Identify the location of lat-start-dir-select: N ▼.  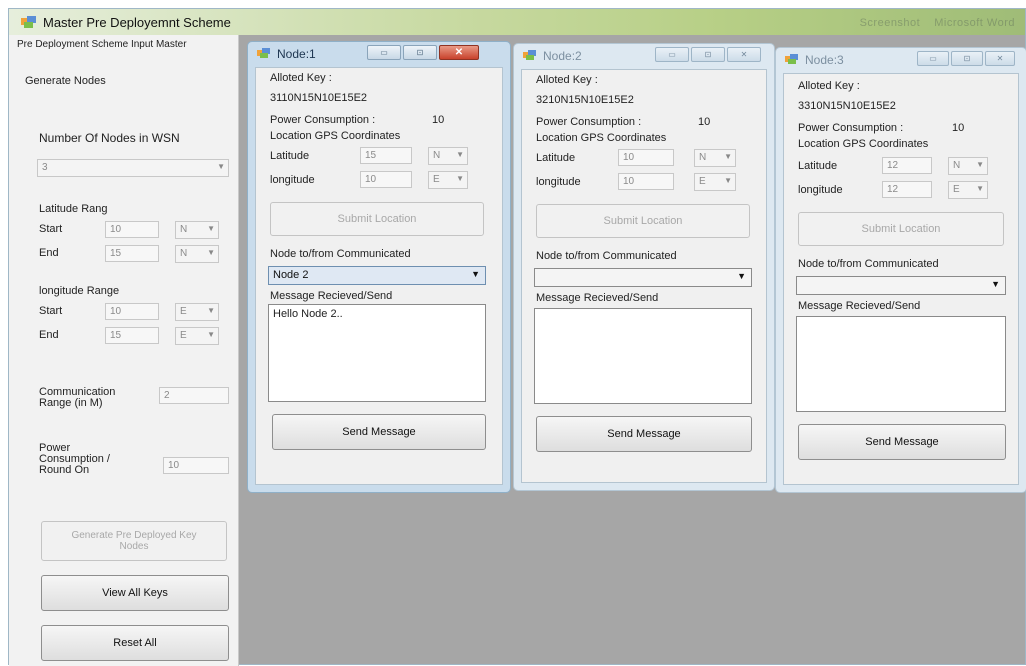
(197, 230).